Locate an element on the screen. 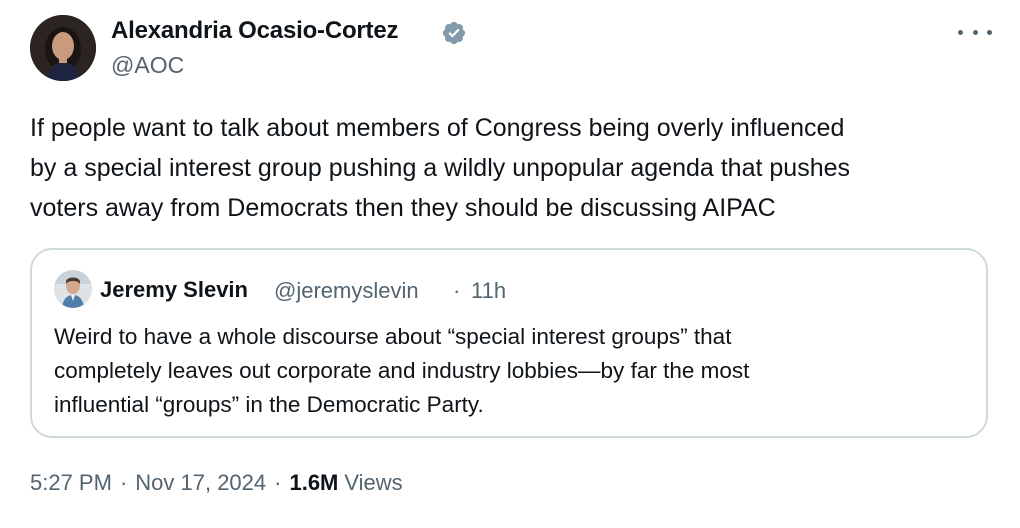 This screenshot has width=1020, height=528. quoted-author-name: Jeremy Slevin is located at coordinates (174, 290).